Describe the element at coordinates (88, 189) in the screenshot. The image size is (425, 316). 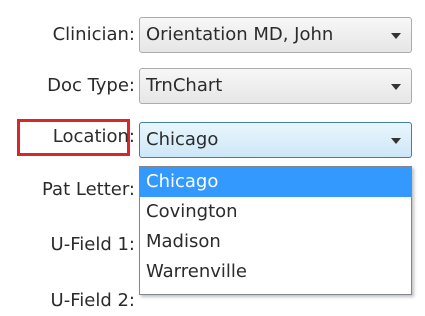
I see `pat-letter-label: Pat Letter:` at that location.